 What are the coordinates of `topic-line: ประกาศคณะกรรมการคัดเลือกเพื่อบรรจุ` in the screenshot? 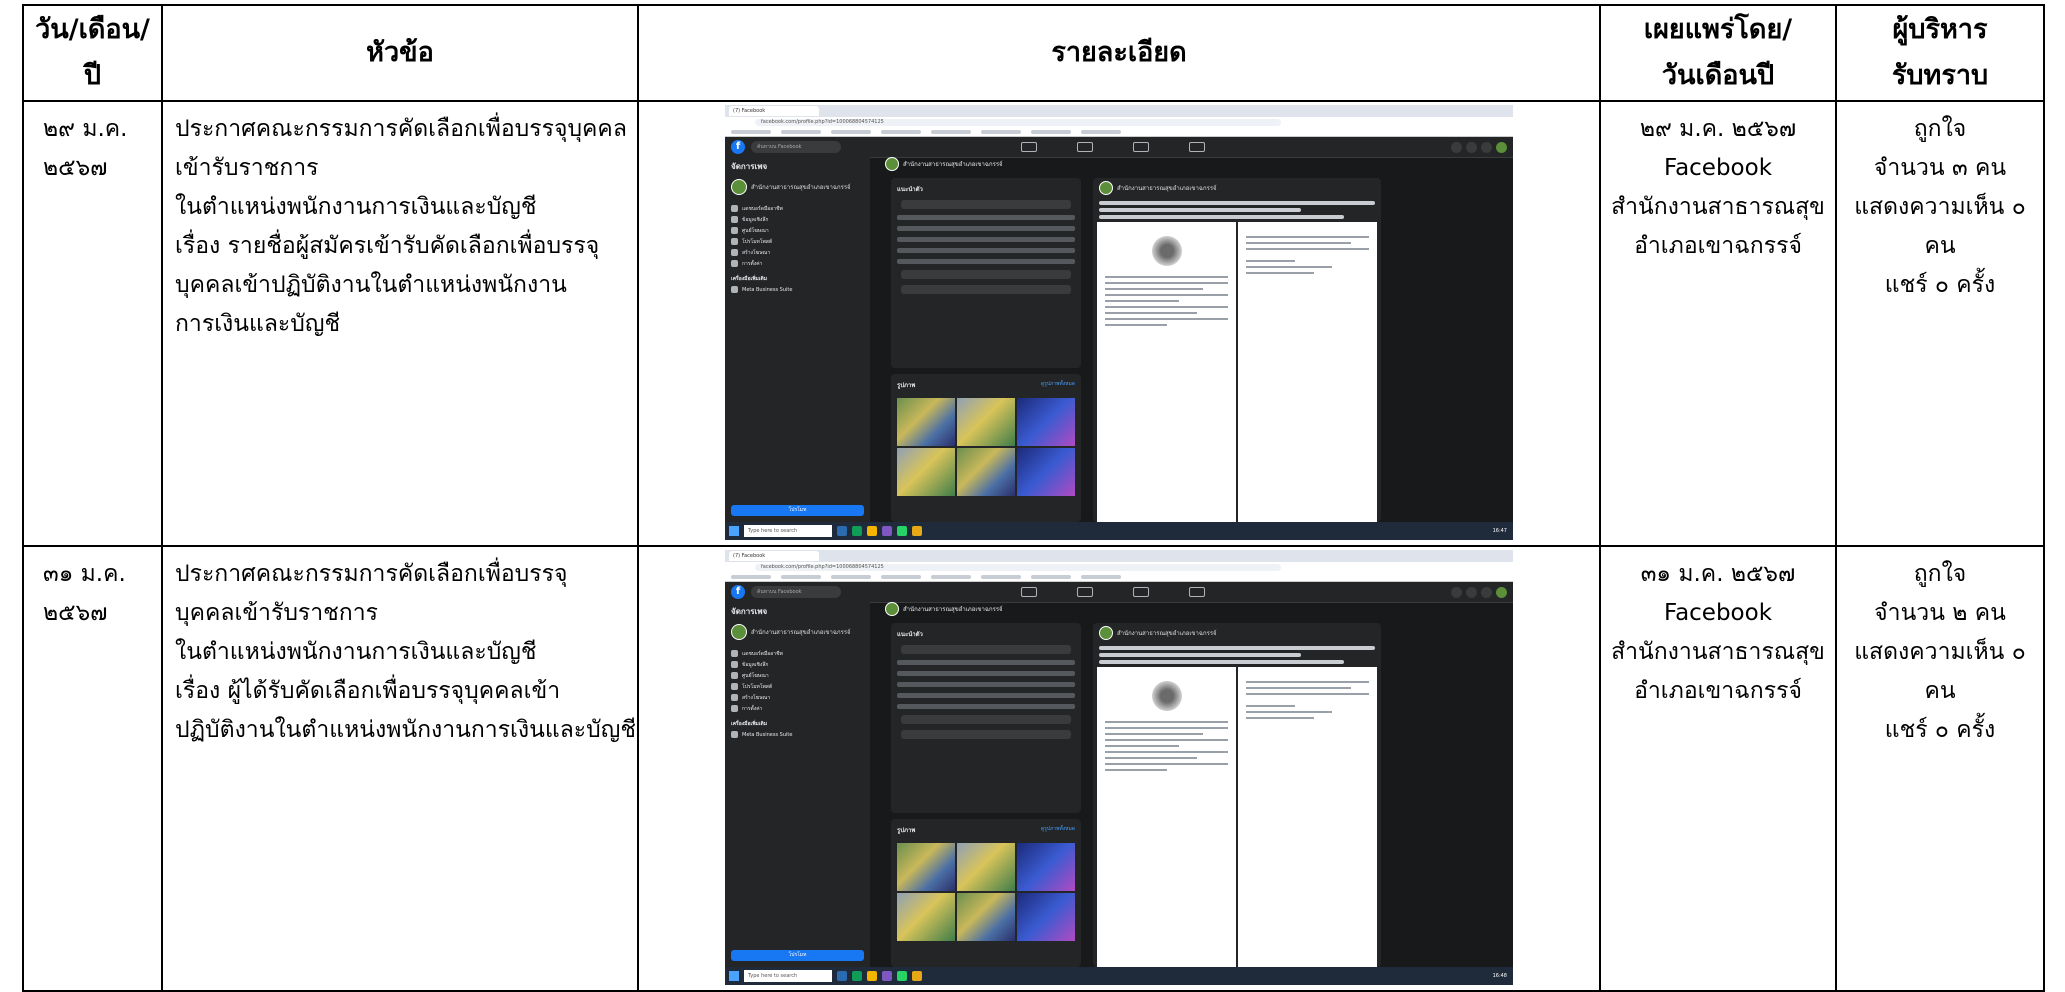 It's located at (371, 574).